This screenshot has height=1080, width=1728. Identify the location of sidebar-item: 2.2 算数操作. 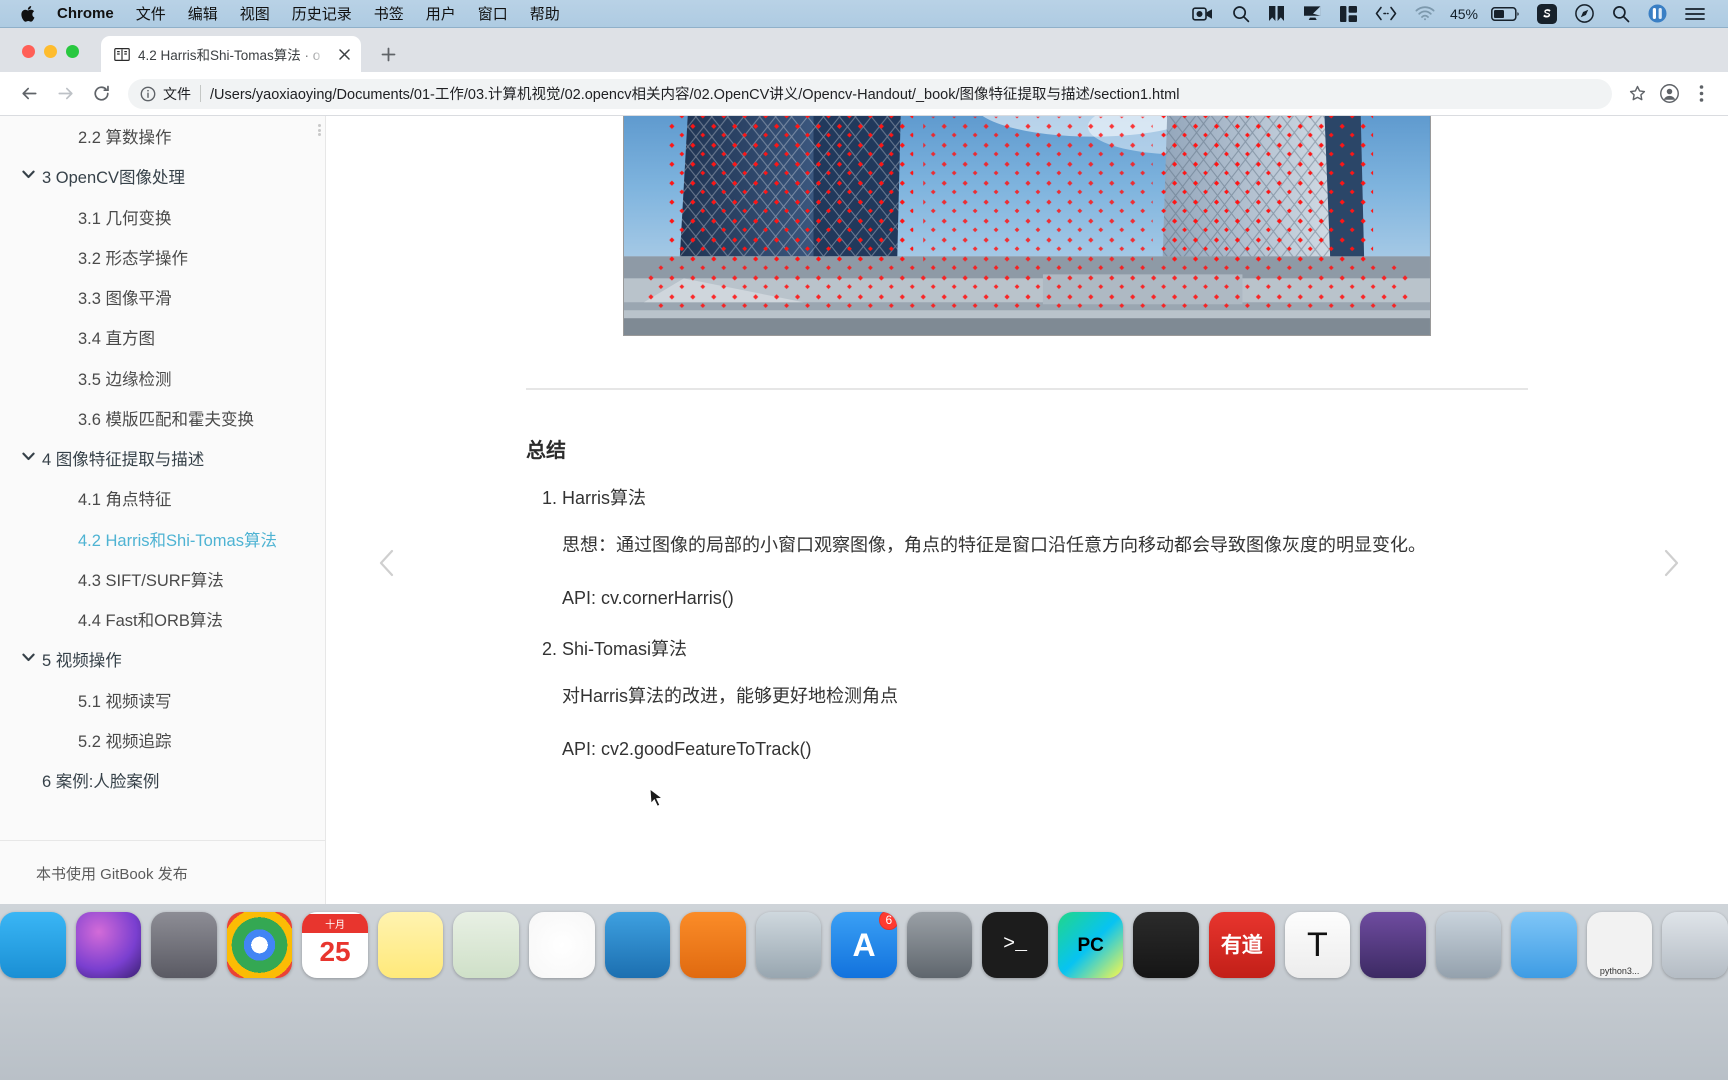
(162, 138).